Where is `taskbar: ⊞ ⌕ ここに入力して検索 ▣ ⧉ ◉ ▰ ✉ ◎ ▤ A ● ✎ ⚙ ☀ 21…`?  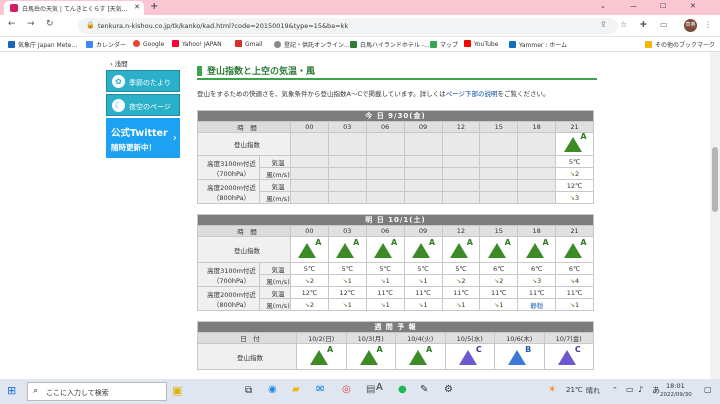
taskbar: ⊞ ⌕ ここに入力して検索 ▣ ⧉ ◉ ▰ ✉ ◎ ▤ A ● ✎ ⚙ ☀ 21… is located at coordinates (360, 391).